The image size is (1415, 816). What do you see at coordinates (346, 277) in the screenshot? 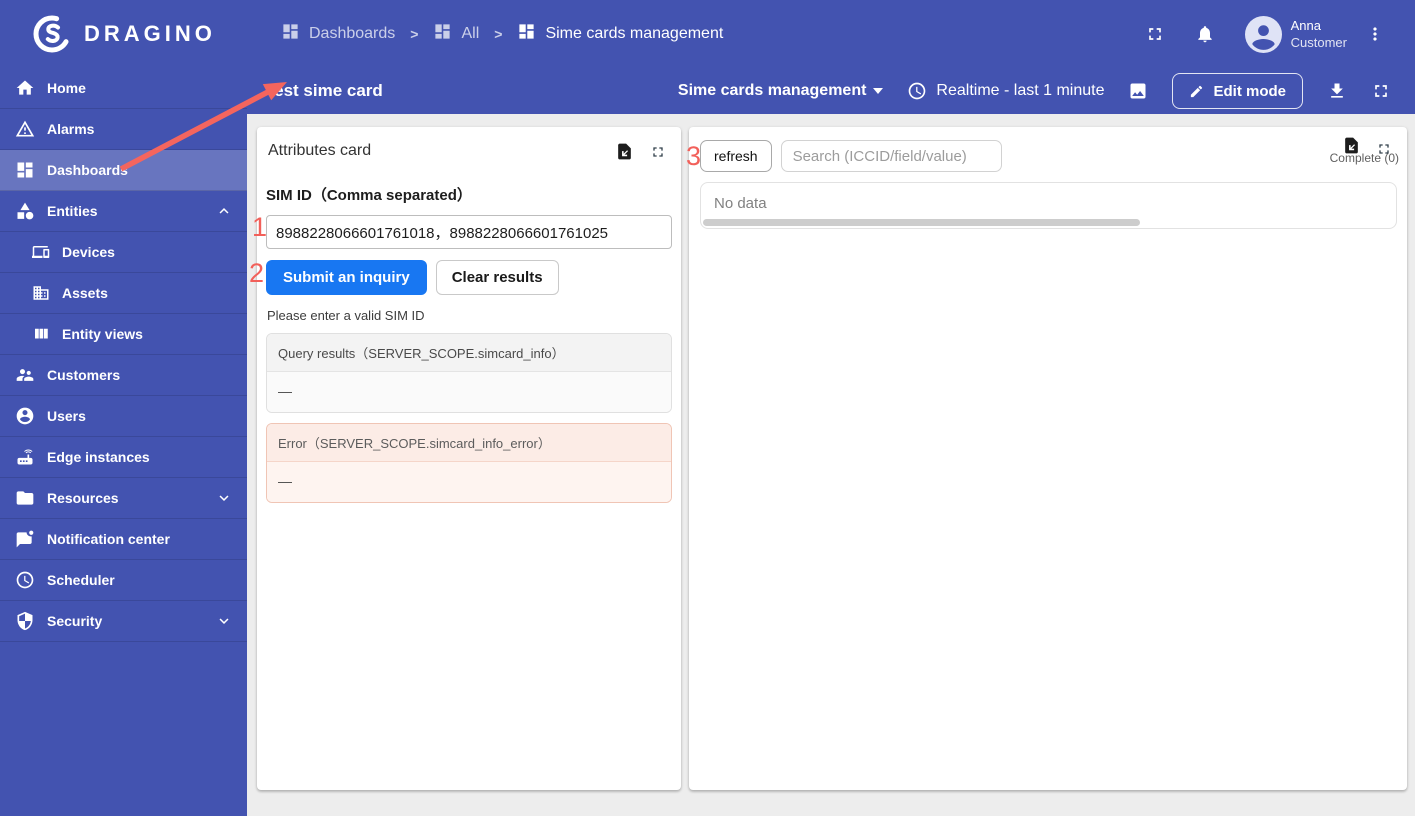
I see `submit-inquiry-button: Submit an inquiry` at bounding box center [346, 277].